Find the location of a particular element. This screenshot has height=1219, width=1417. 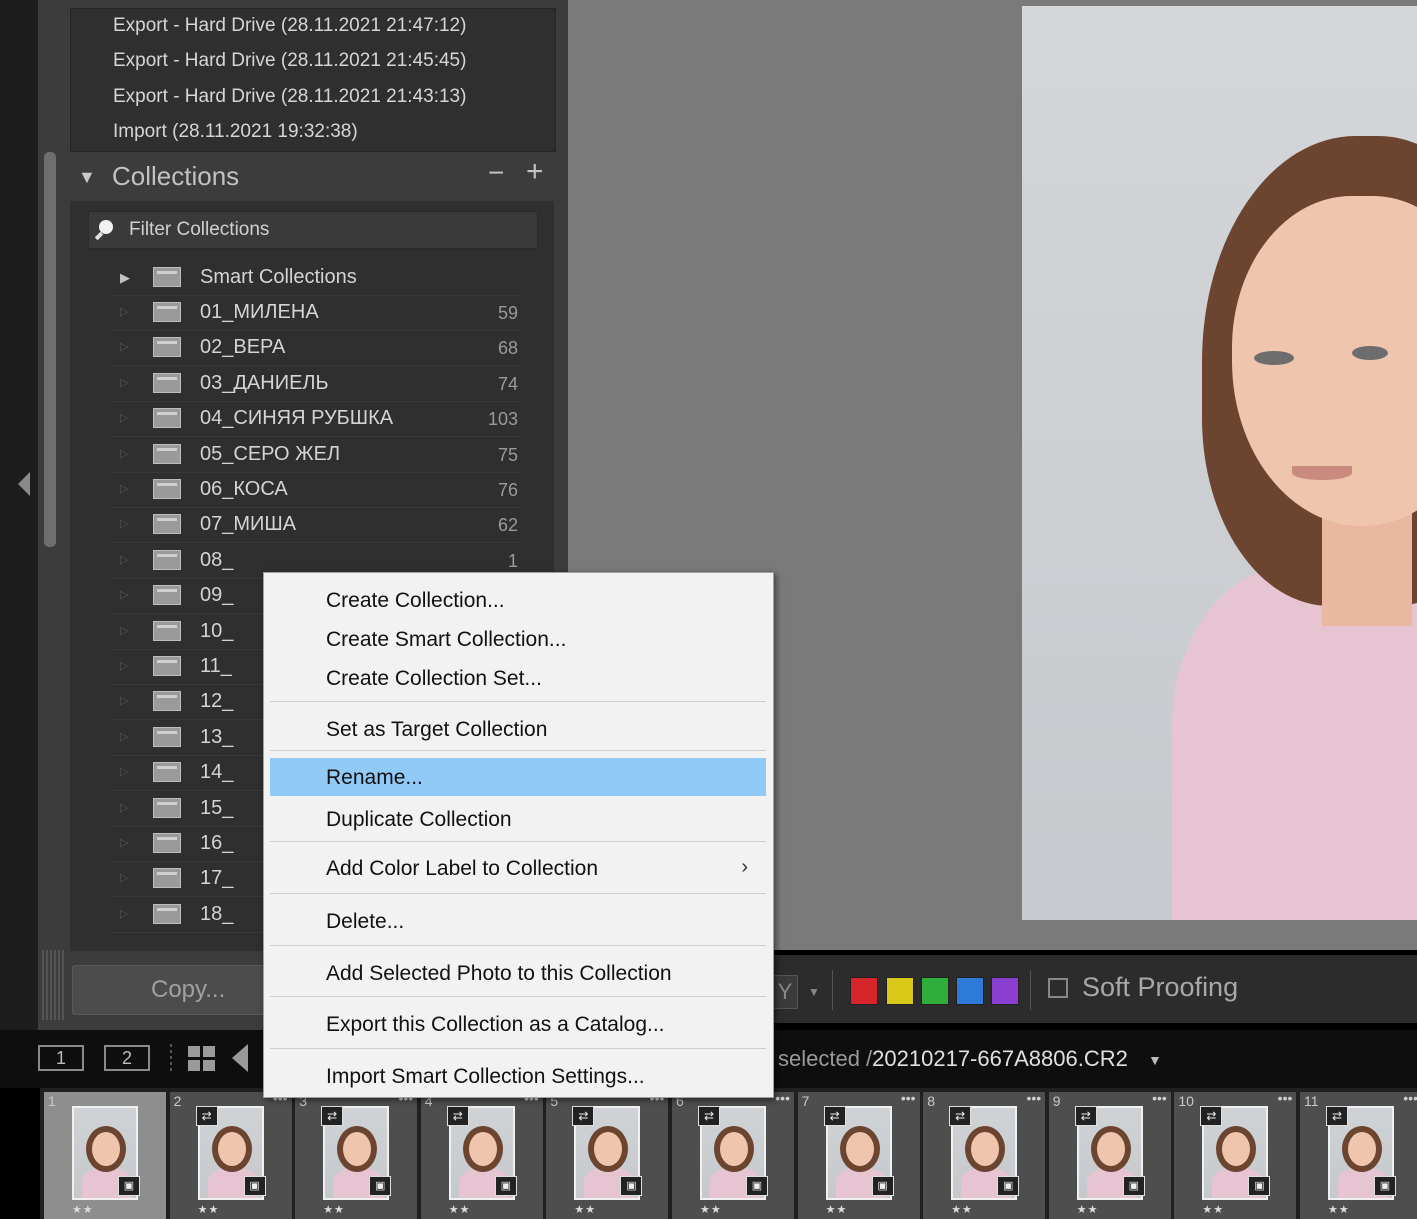

collection-count: 1 is located at coordinates (512, 560).